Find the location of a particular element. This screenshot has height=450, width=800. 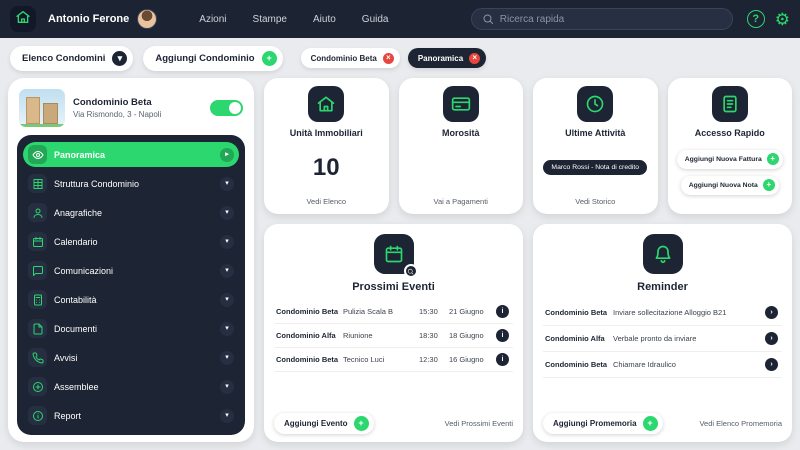

aggiungi-promemoria-button: Aggiungi Promemoria + is located at coordinates (603, 423).